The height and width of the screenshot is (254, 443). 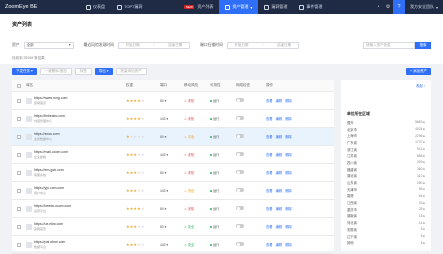 What do you see at coordinates (418, 71) in the screenshot?
I see `add-asset-button: + 添加资产` at bounding box center [418, 71].